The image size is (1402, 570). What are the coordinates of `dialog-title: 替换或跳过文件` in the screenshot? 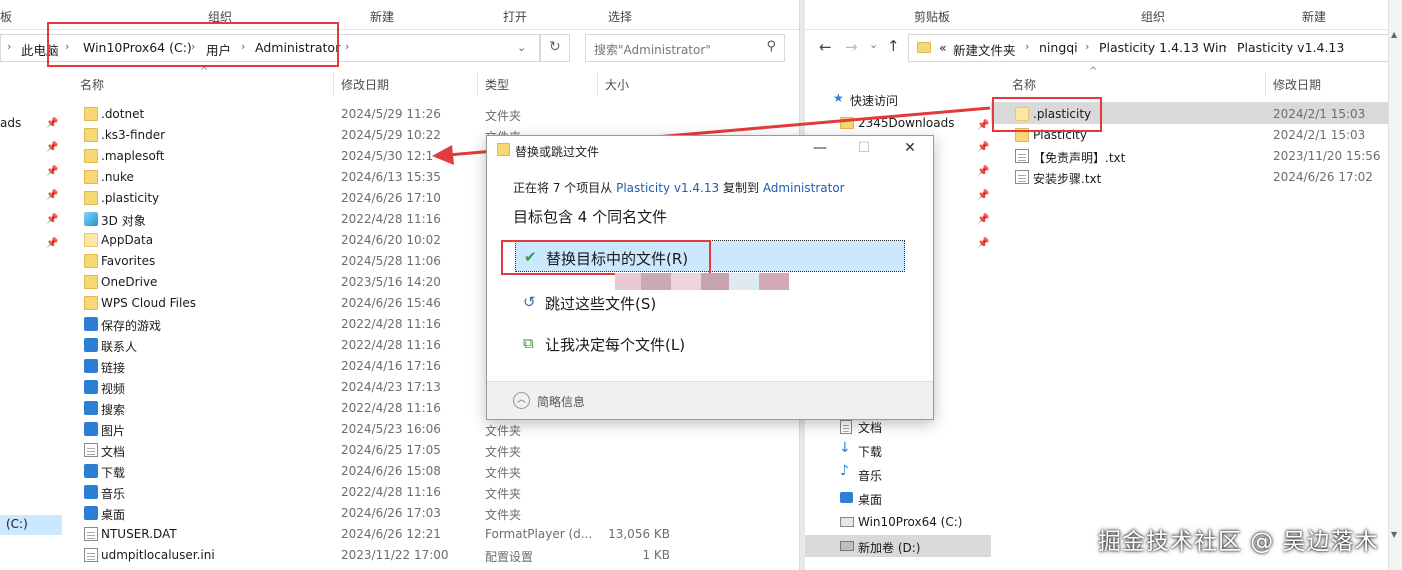 It's located at (557, 152).